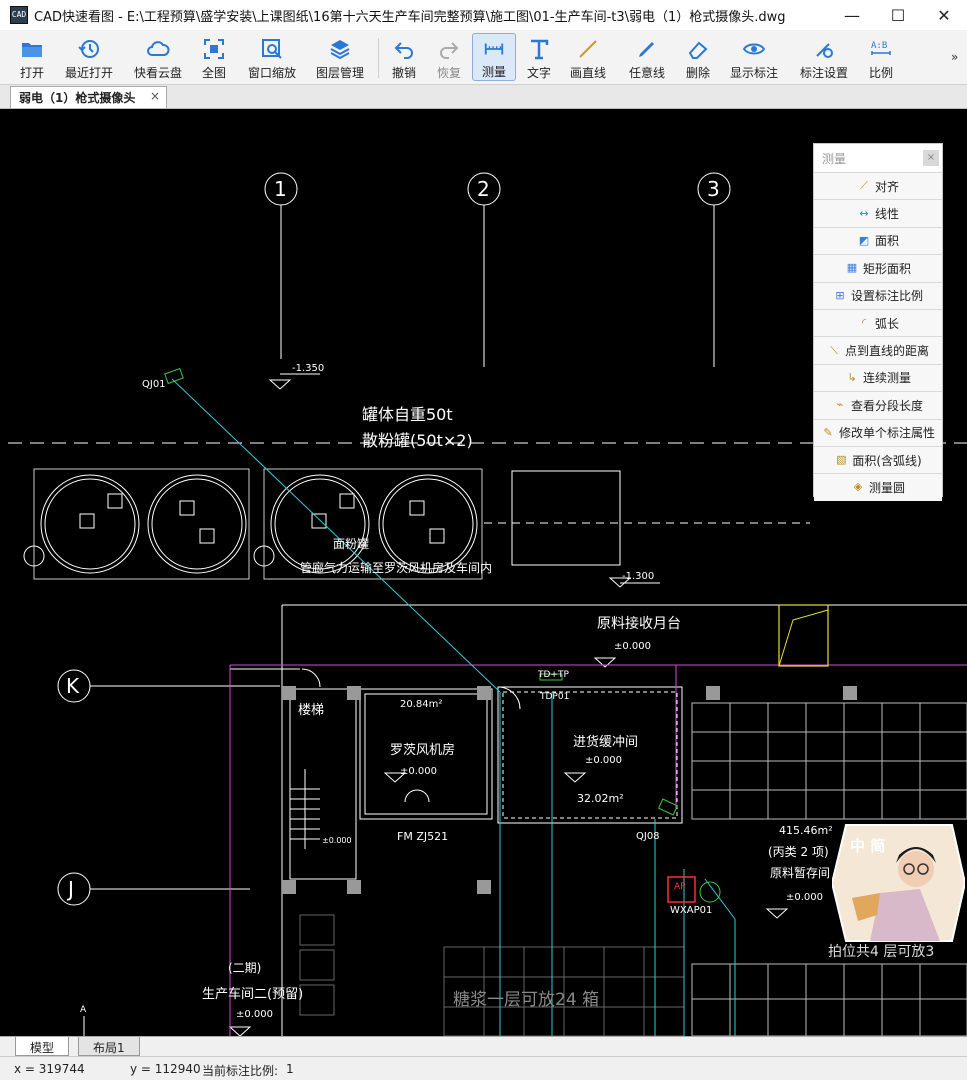 The width and height of the screenshot is (967, 1080). Describe the element at coordinates (449, 50) in the screenshot. I see `redo-icon` at that location.